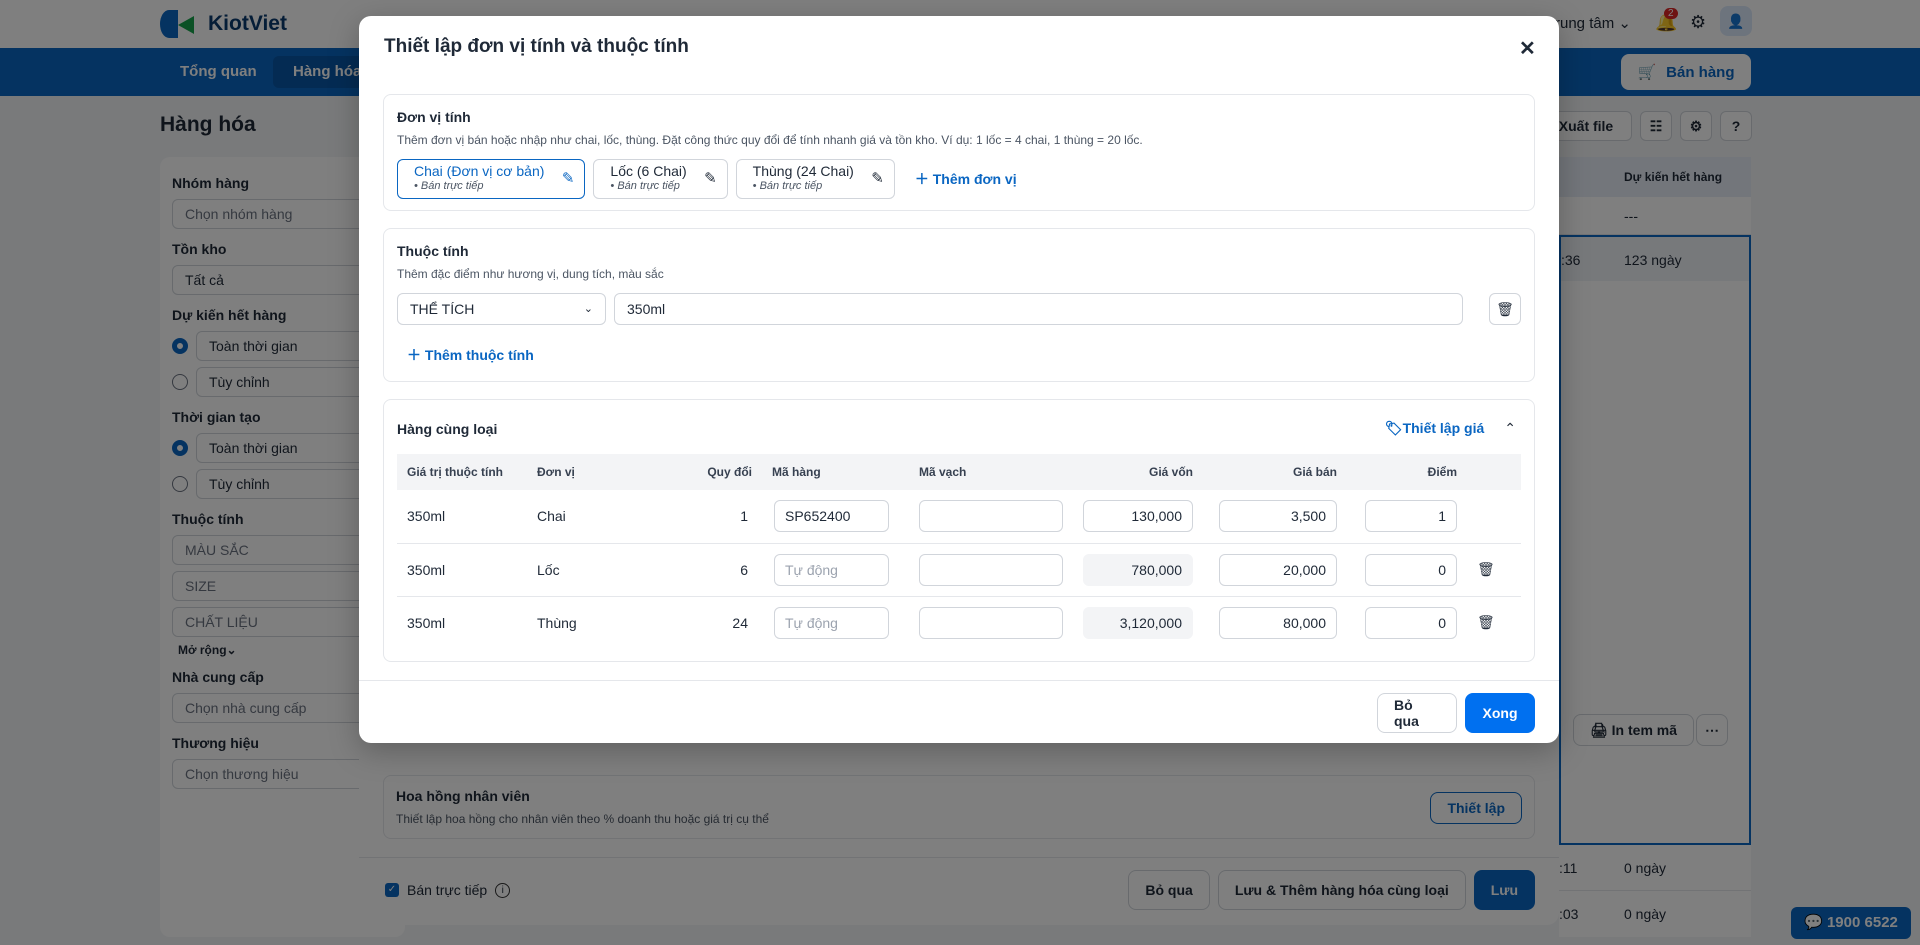 This screenshot has height=945, width=1920. What do you see at coordinates (447, 428) in the screenshot?
I see `variants-title: Hàng cùng loại` at bounding box center [447, 428].